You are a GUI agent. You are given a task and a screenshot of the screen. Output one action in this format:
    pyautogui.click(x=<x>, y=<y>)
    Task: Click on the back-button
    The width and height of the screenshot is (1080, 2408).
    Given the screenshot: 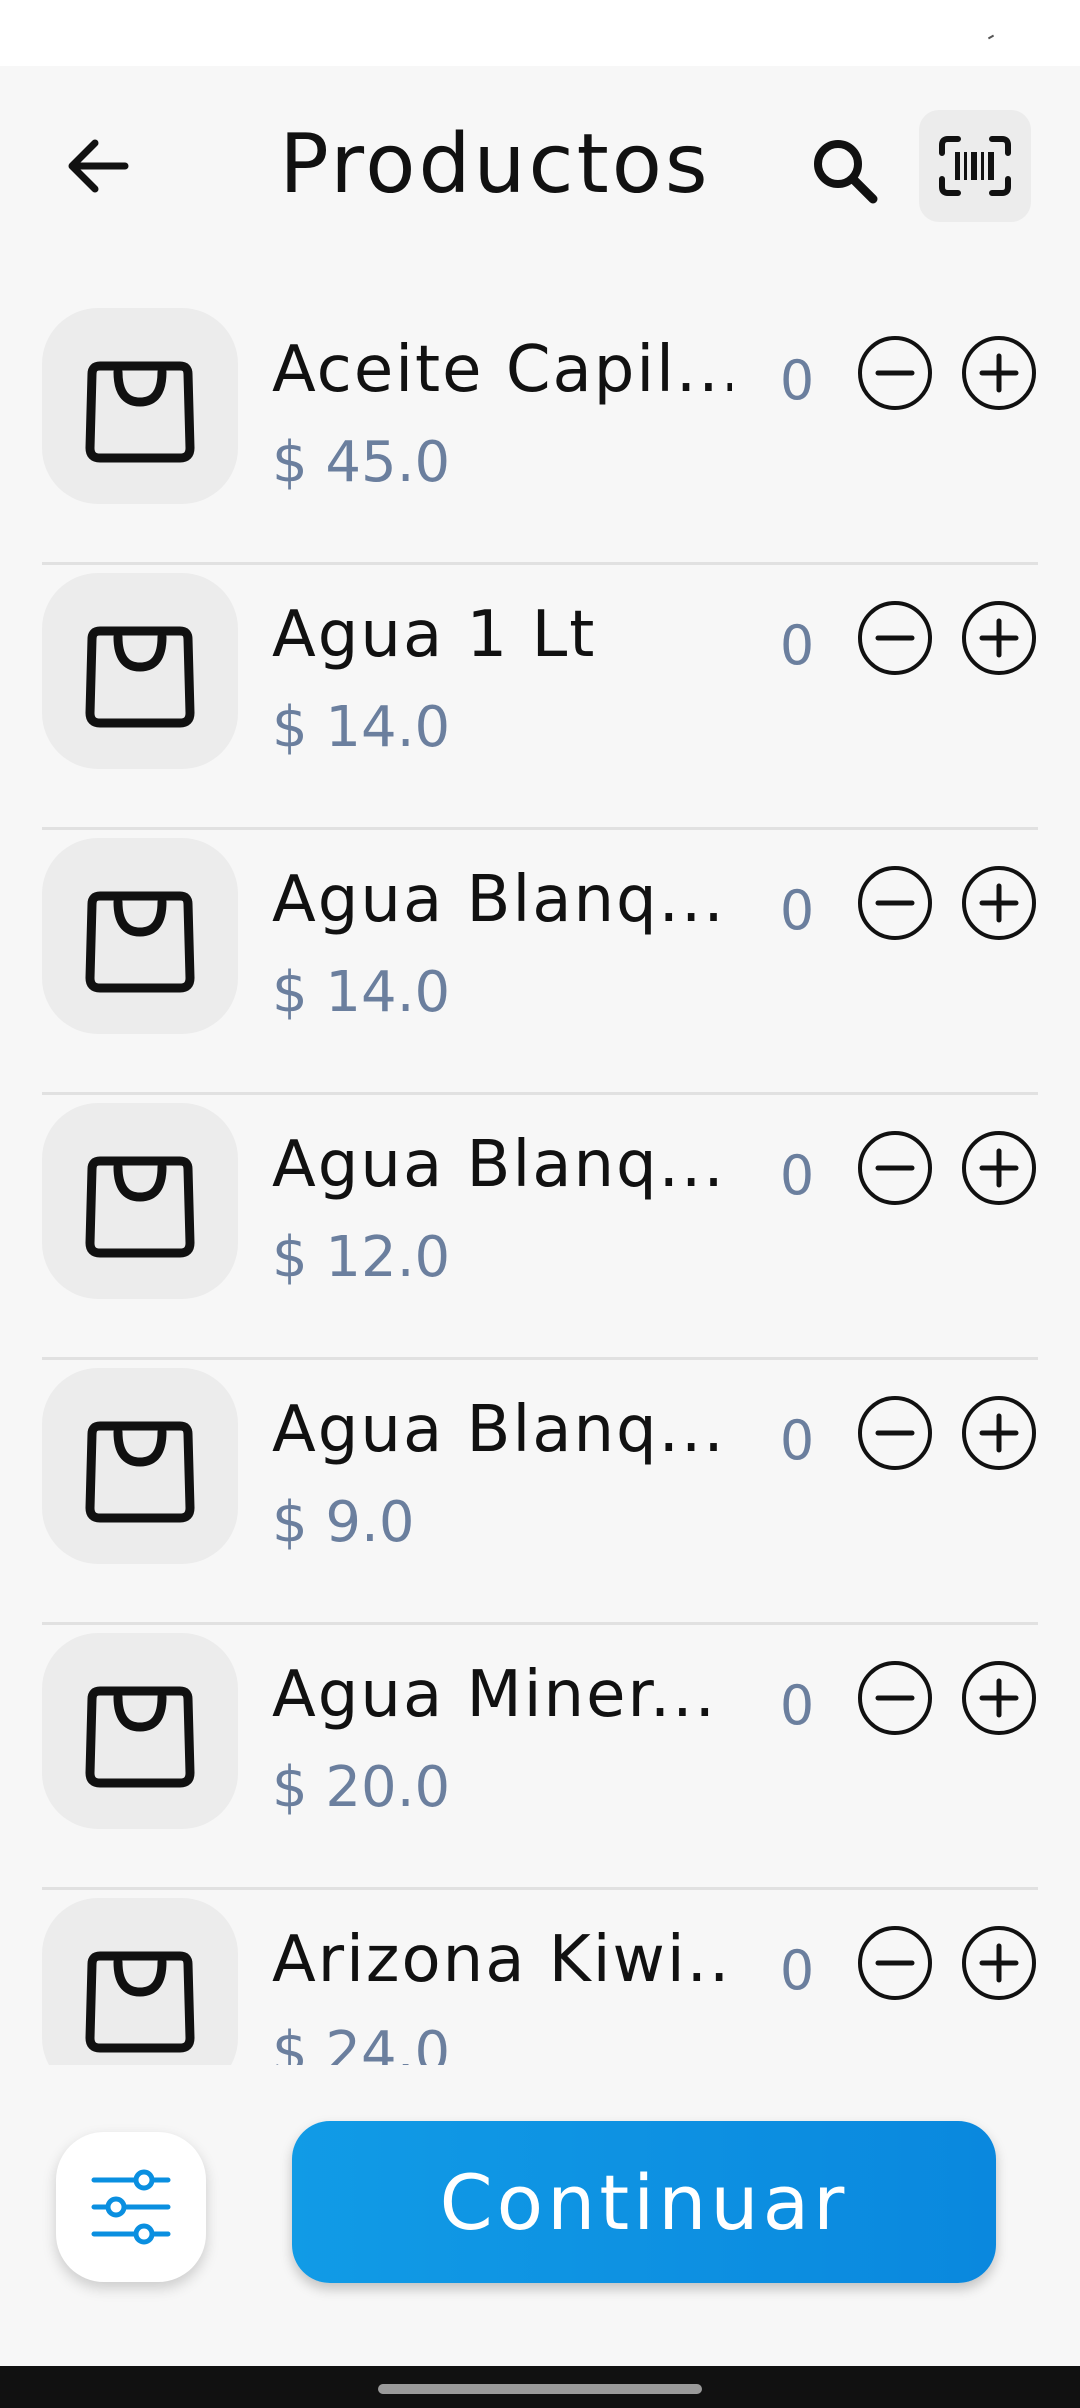 What is the action you would take?
    pyautogui.click(x=98, y=166)
    